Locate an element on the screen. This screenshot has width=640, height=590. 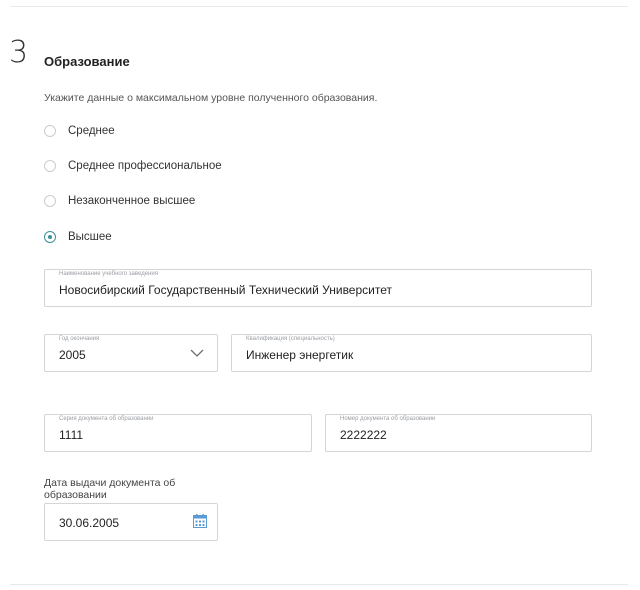
doc-number-label: Номер документа об образовании is located at coordinates (388, 419).